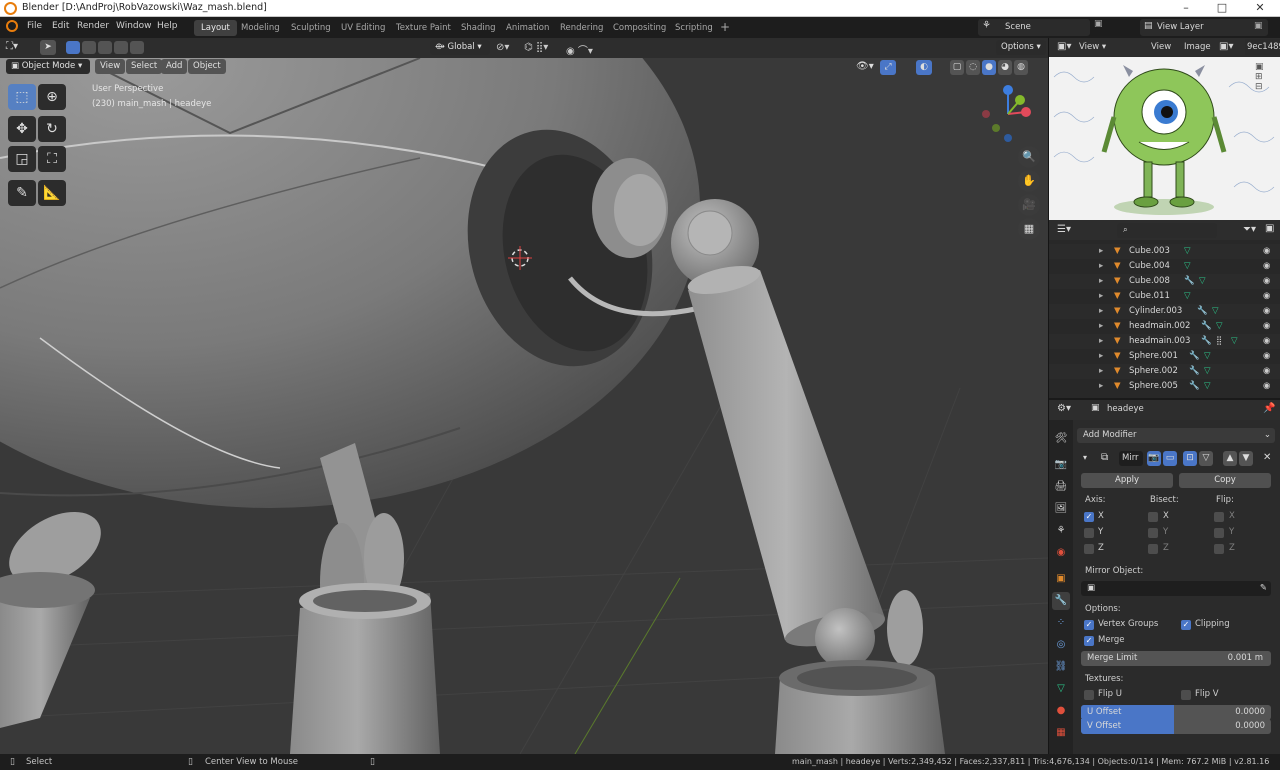  What do you see at coordinates (93, 26) in the screenshot?
I see `menu-render: Render` at bounding box center [93, 26].